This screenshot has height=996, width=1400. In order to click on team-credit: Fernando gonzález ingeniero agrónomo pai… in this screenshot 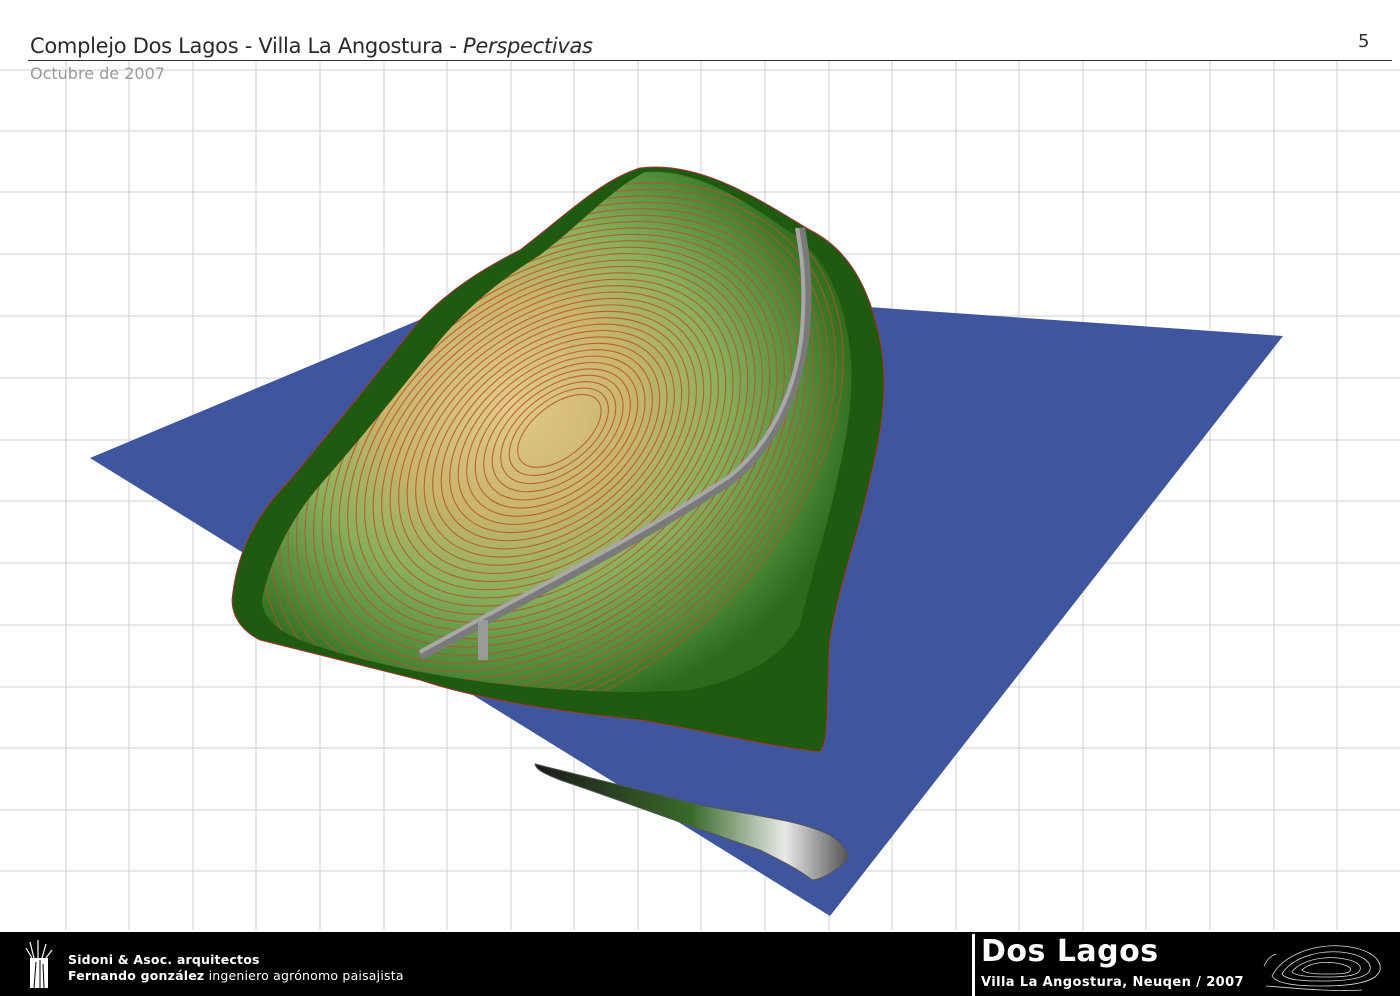, I will do `click(236, 975)`.